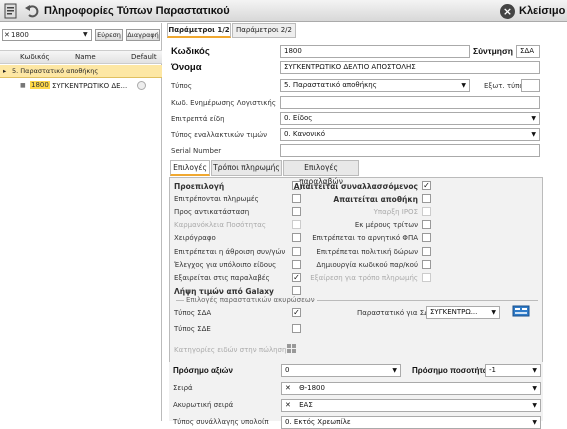  Describe the element at coordinates (507, 11) in the screenshot. I see `close-icon: ×` at that location.